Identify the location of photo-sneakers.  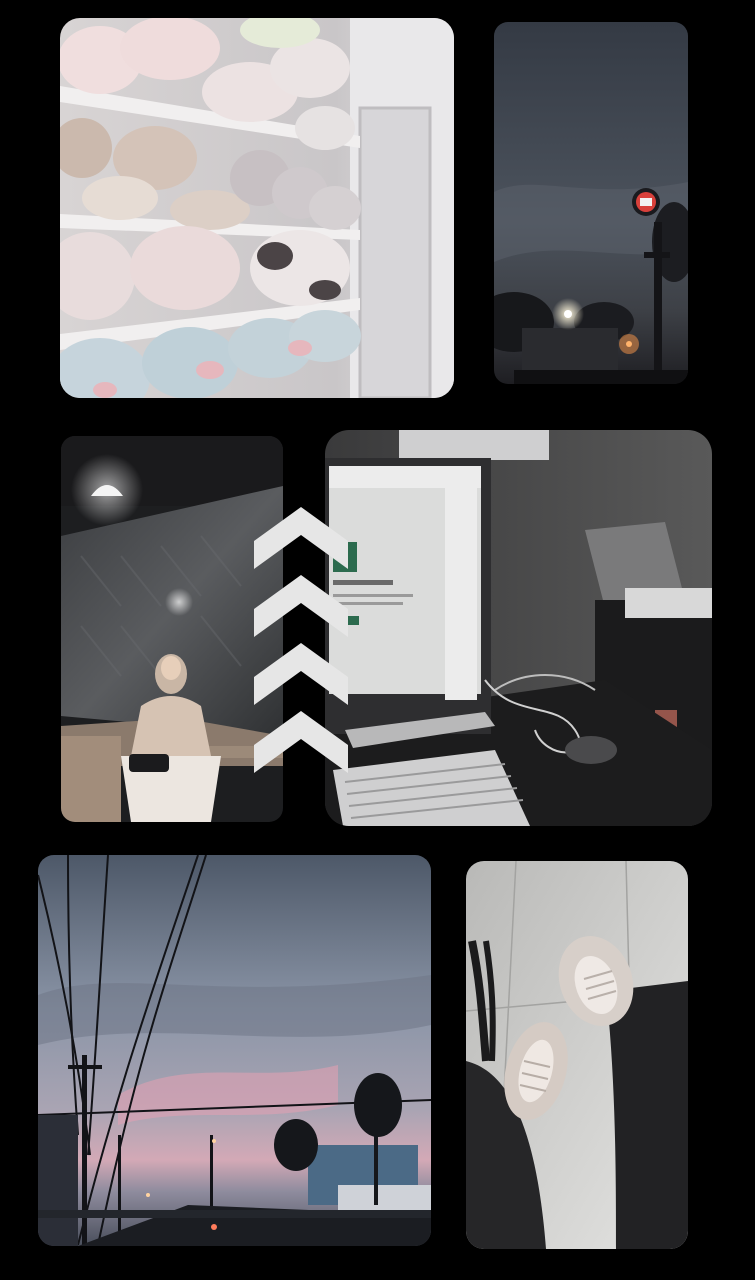
(577, 1055).